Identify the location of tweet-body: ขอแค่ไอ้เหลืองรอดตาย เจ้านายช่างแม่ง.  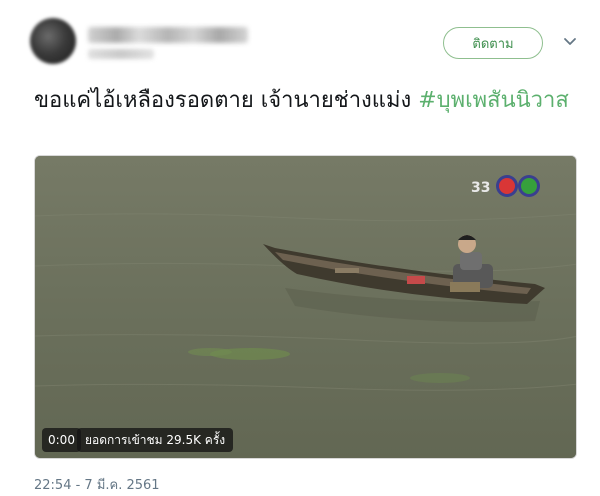
(226, 100).